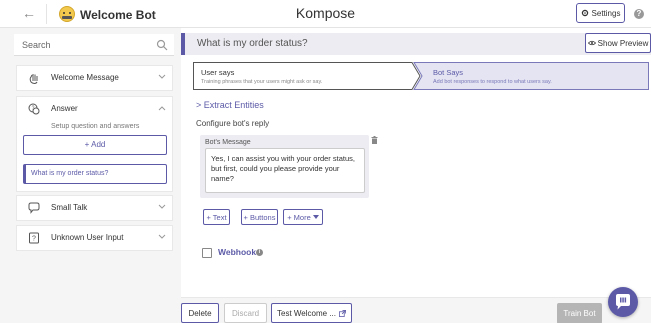 This screenshot has width=651, height=323. Describe the element at coordinates (374, 140) in the screenshot. I see `trash-icon` at that location.